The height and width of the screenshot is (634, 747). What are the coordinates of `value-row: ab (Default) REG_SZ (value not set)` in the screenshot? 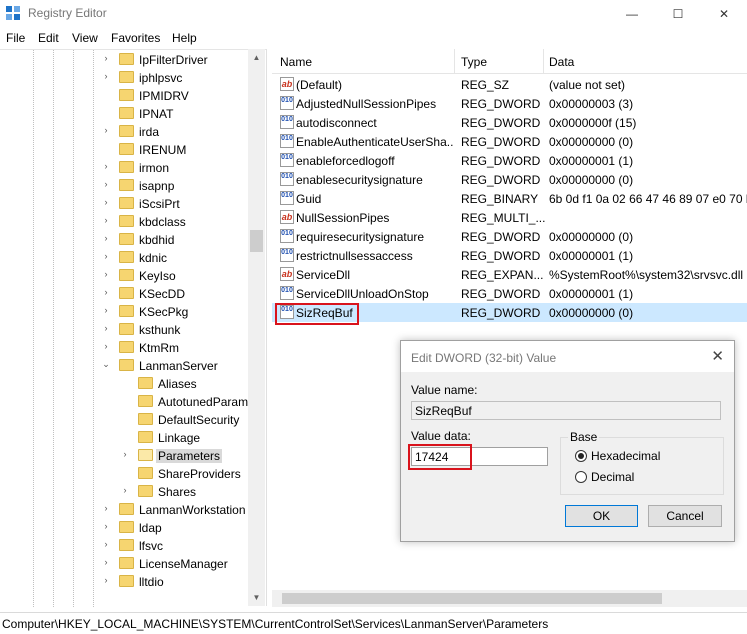 It's located at (509, 84).